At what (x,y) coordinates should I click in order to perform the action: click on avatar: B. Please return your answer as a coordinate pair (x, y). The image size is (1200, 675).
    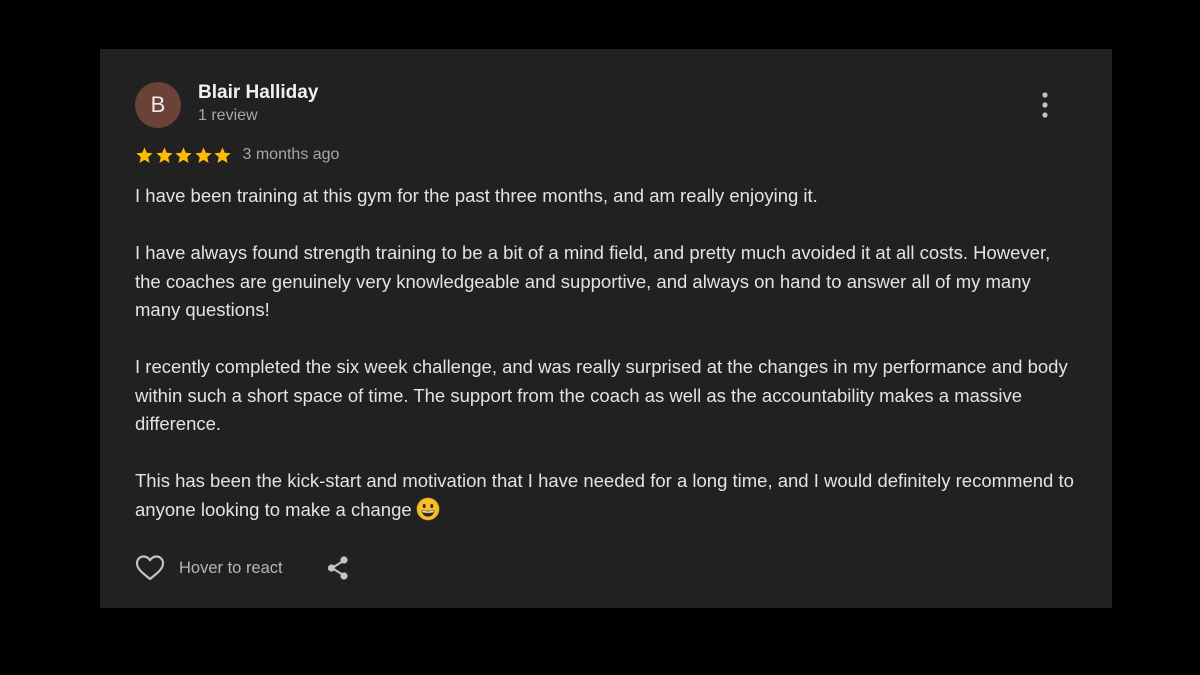
    Looking at the image, I should click on (158, 105).